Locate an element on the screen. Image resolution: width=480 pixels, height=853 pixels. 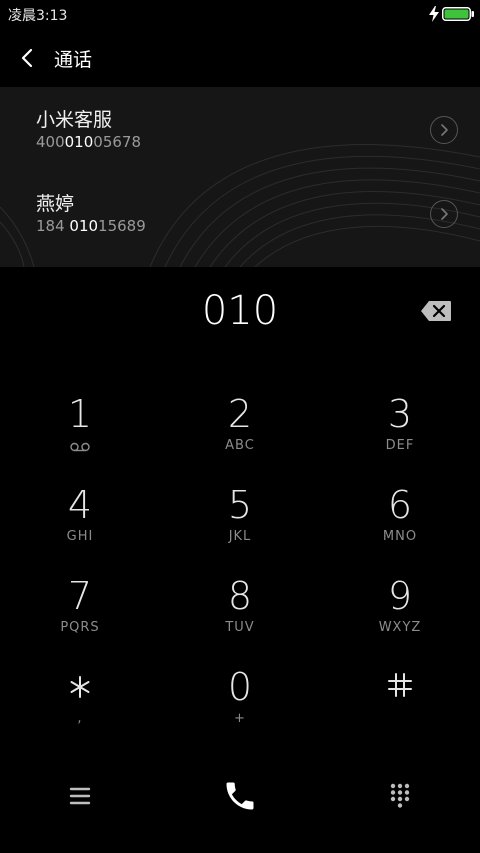
key-digit: 3 is located at coordinates (400, 414).